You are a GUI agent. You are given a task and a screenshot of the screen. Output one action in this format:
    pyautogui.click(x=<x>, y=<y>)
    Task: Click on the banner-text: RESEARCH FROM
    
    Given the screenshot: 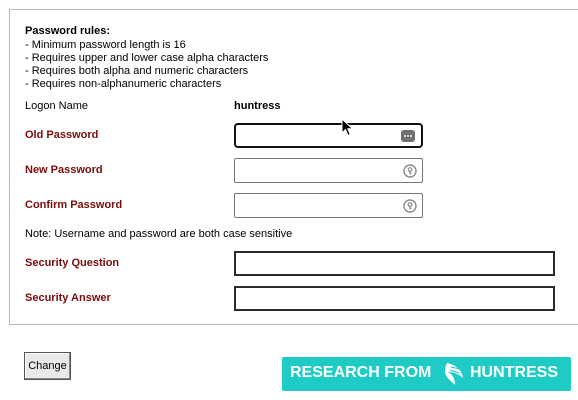 What is the action you would take?
    pyautogui.click(x=361, y=372)
    